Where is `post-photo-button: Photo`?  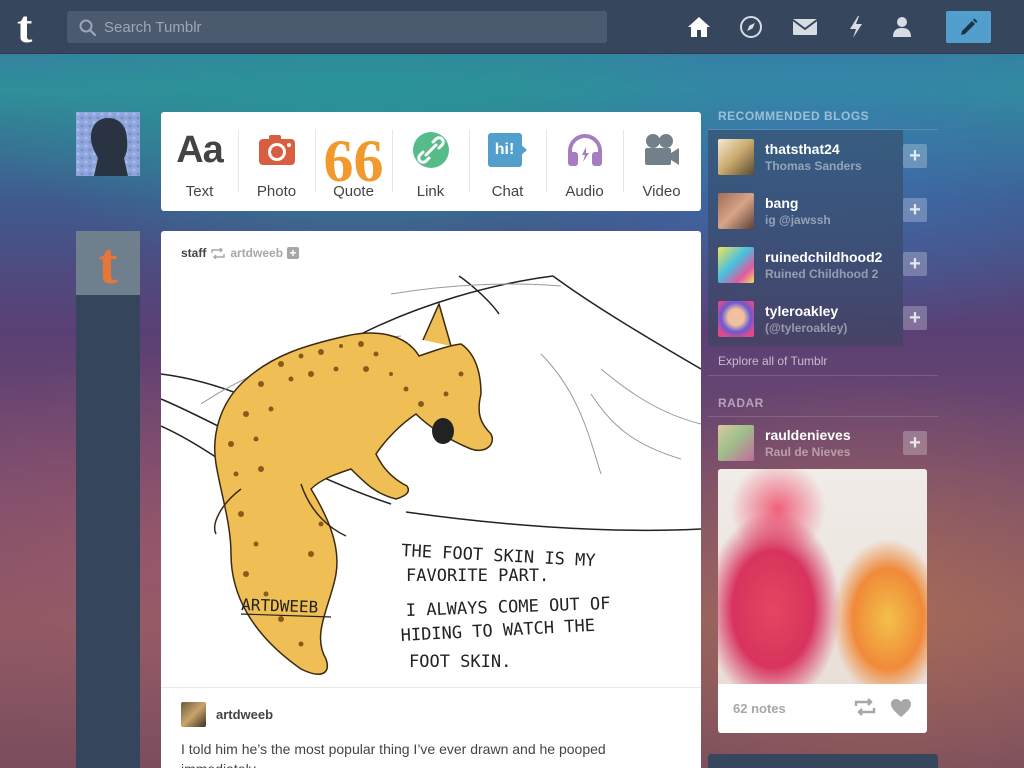
post-photo-button: Photo is located at coordinates (276, 161).